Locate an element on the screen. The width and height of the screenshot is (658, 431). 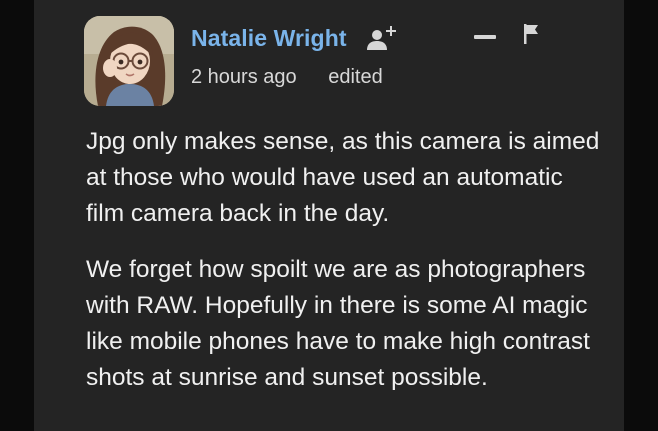
comment-meta: 2 hours ago edited is located at coordinates (287, 77).